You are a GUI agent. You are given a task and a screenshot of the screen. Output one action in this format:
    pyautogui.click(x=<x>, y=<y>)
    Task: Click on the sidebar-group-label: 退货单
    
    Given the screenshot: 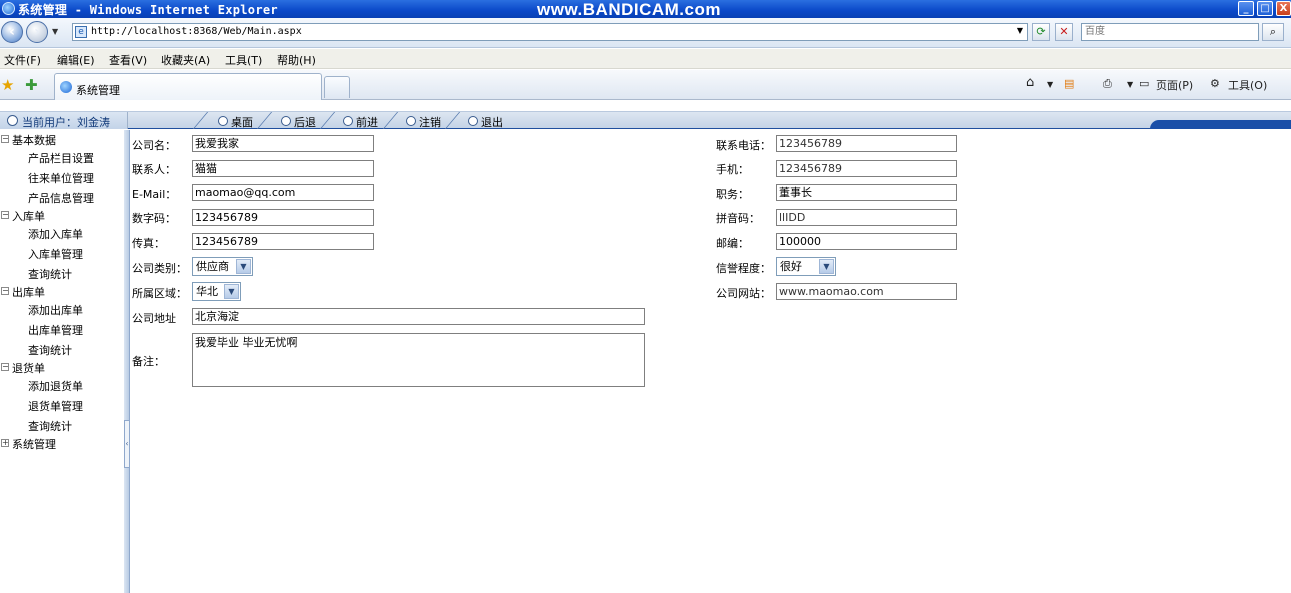 What is the action you would take?
    pyautogui.click(x=28, y=368)
    